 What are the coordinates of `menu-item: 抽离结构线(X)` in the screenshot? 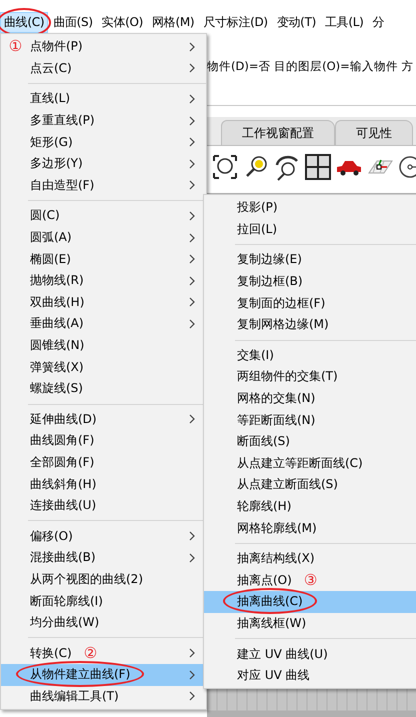 It's located at (310, 559).